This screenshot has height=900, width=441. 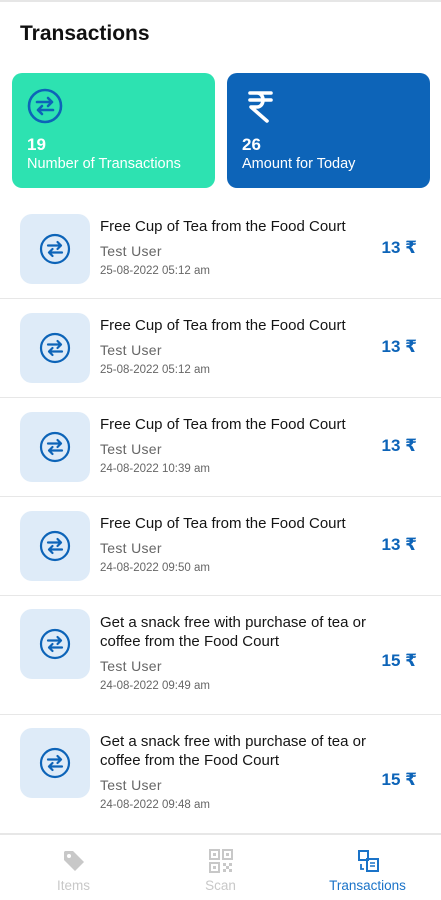 I want to click on qr-code-icon, so click(x=221, y=861).